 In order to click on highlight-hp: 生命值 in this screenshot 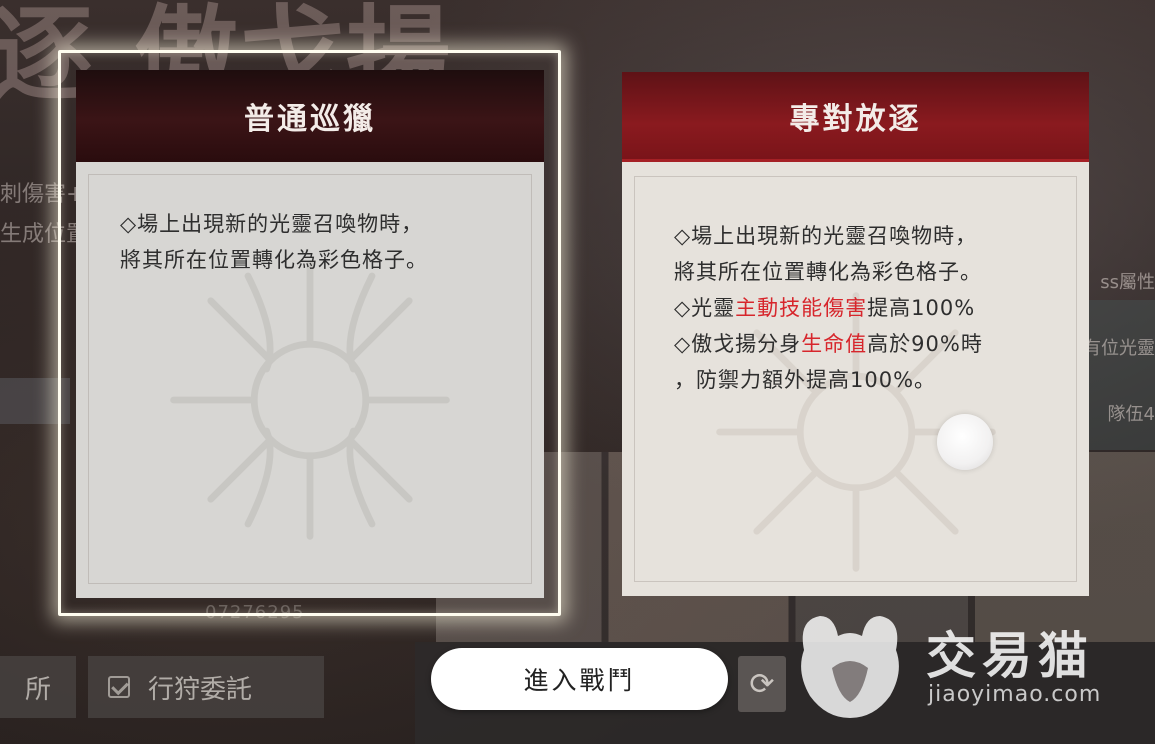, I will do `click(834, 344)`.